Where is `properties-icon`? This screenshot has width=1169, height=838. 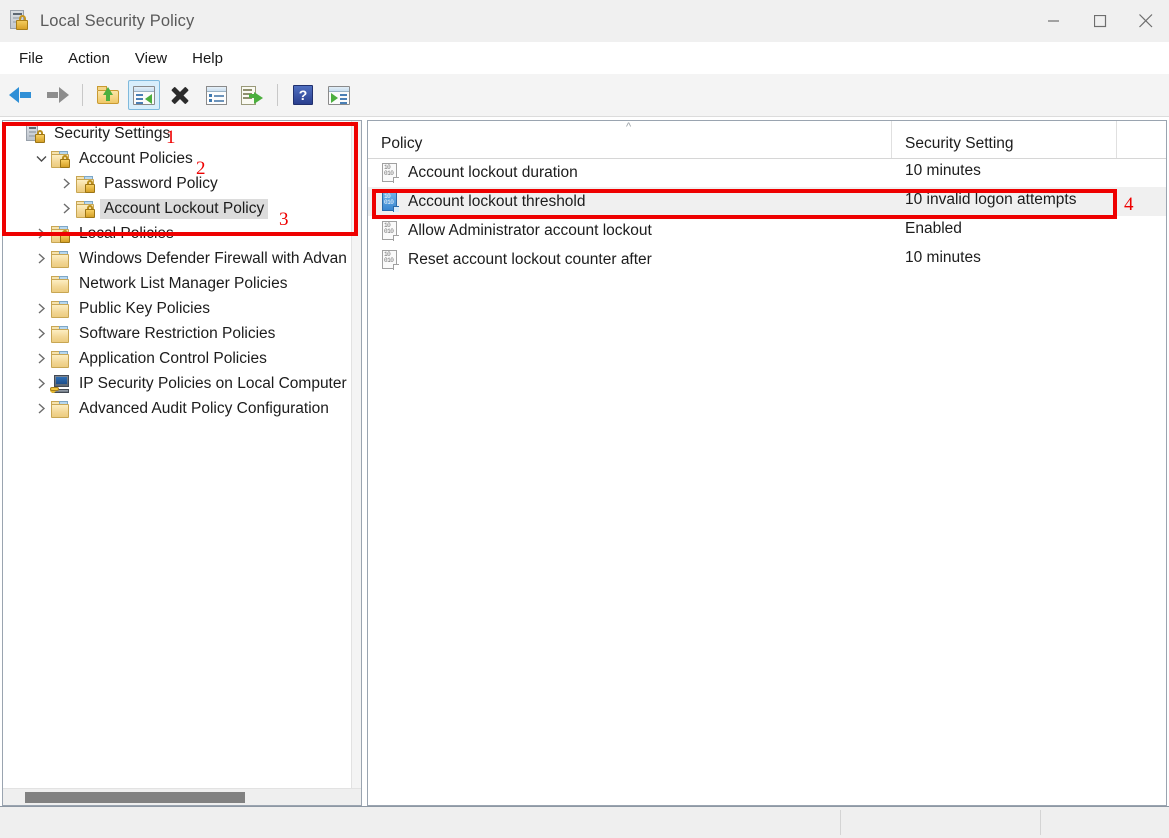 properties-icon is located at coordinates (216, 95).